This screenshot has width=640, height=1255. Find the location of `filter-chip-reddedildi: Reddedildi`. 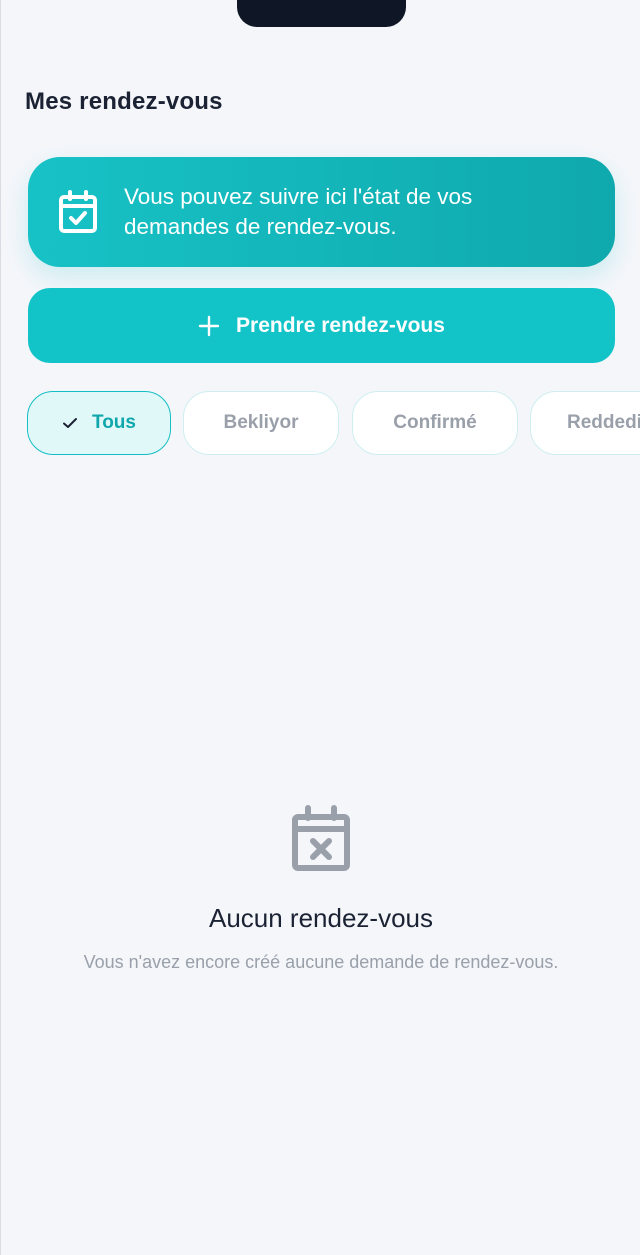

filter-chip-reddedildi: Reddedildi is located at coordinates (585, 423).